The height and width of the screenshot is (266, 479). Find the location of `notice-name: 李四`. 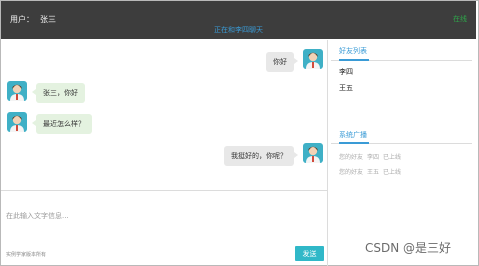

notice-name: 李四 is located at coordinates (373, 157).